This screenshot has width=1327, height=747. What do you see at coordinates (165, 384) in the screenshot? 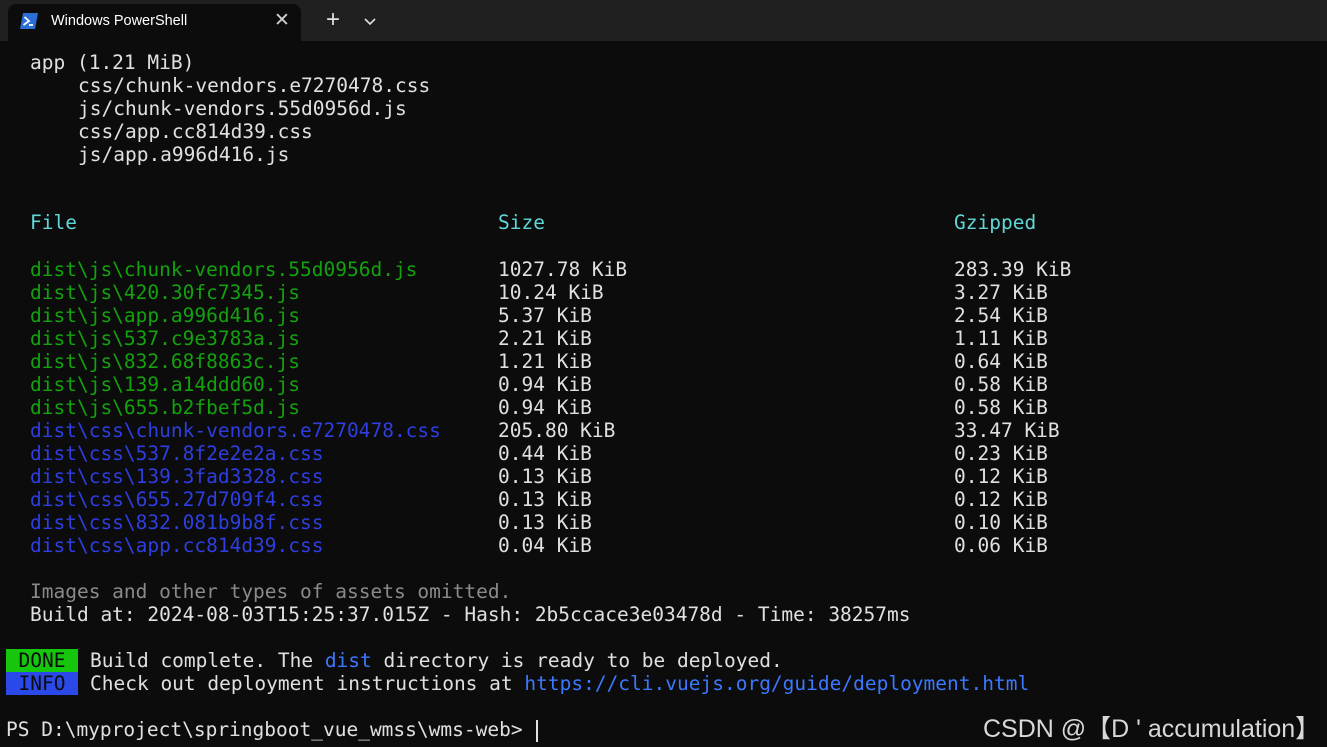
I see `file-name: dist\js\139.a14ddd60.js` at bounding box center [165, 384].